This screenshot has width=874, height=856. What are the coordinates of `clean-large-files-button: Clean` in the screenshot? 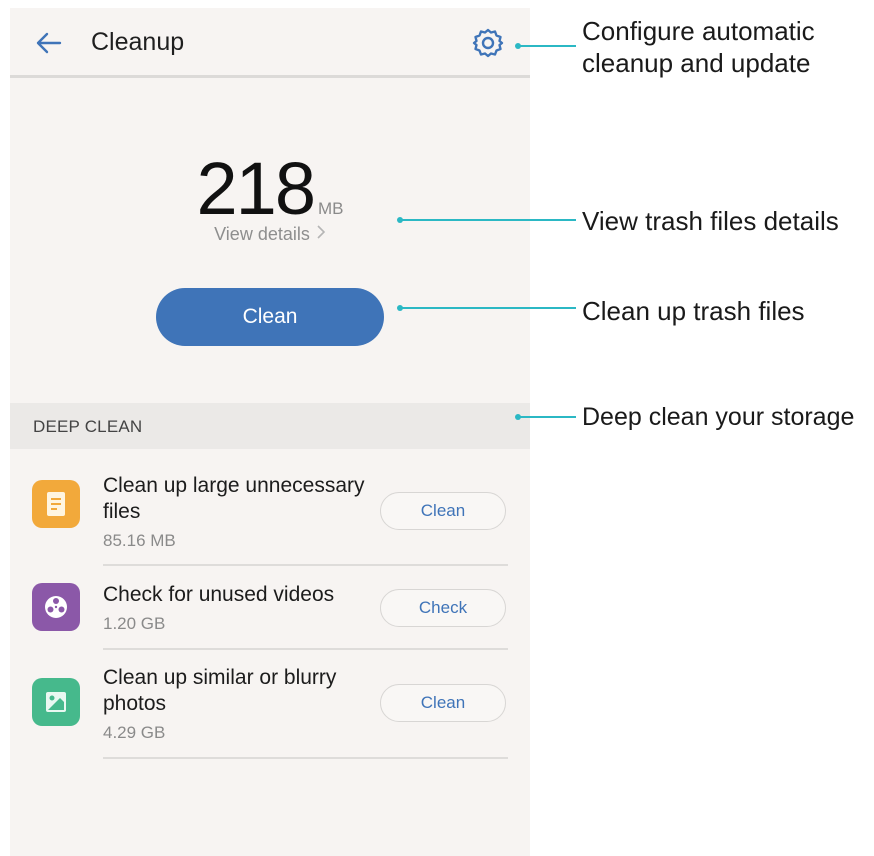 It's located at (443, 511).